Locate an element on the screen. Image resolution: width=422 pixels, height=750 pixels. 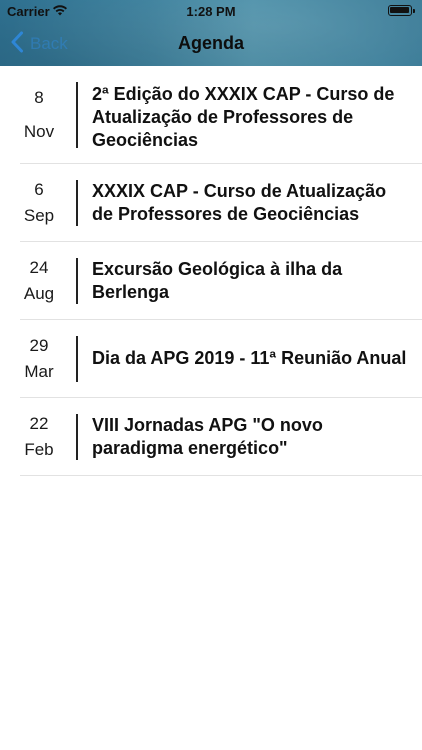
event-month: Feb is located at coordinates (39, 449).